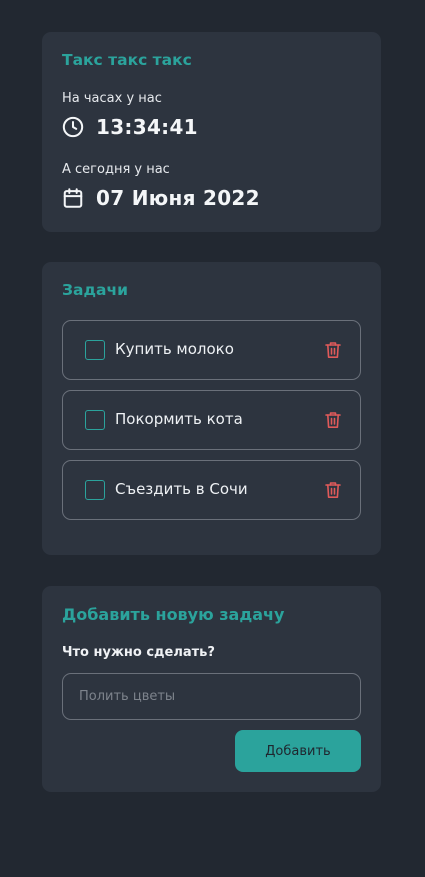 The image size is (425, 877). I want to click on date-display: 07 Июня 2022, so click(161, 198).